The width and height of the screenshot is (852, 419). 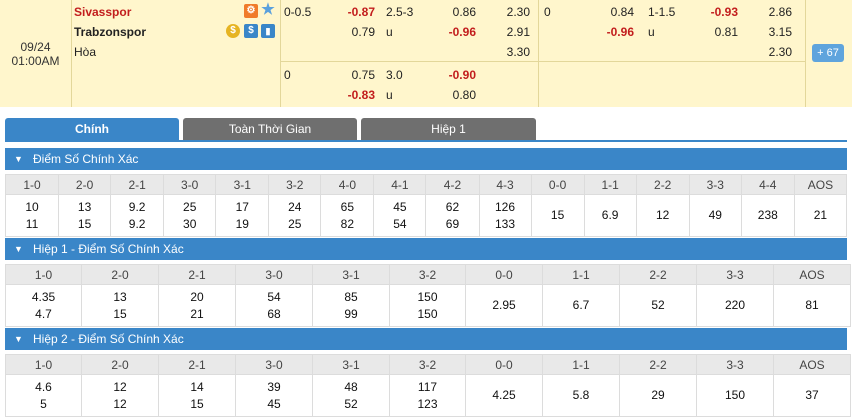 What do you see at coordinates (102, 12) in the screenshot?
I see `home-team-name: Sivasspor` at bounding box center [102, 12].